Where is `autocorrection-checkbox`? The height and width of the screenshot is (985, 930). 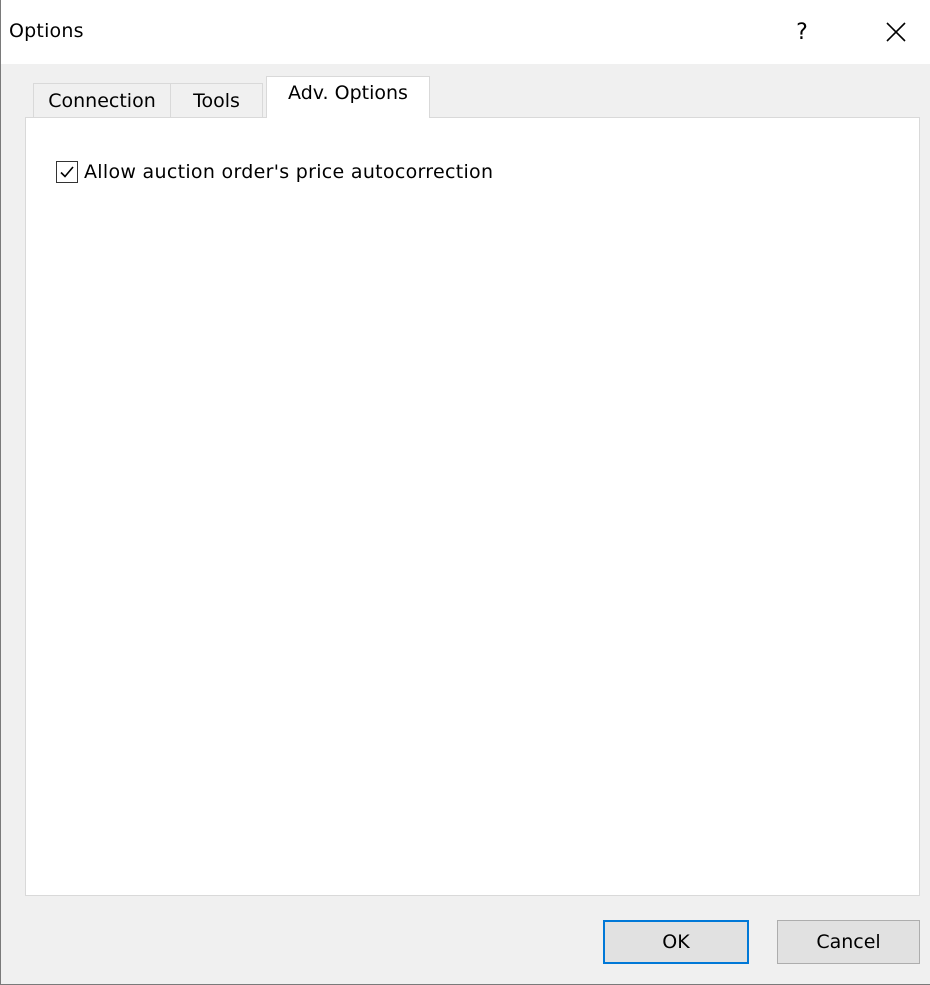
autocorrection-checkbox is located at coordinates (67, 172).